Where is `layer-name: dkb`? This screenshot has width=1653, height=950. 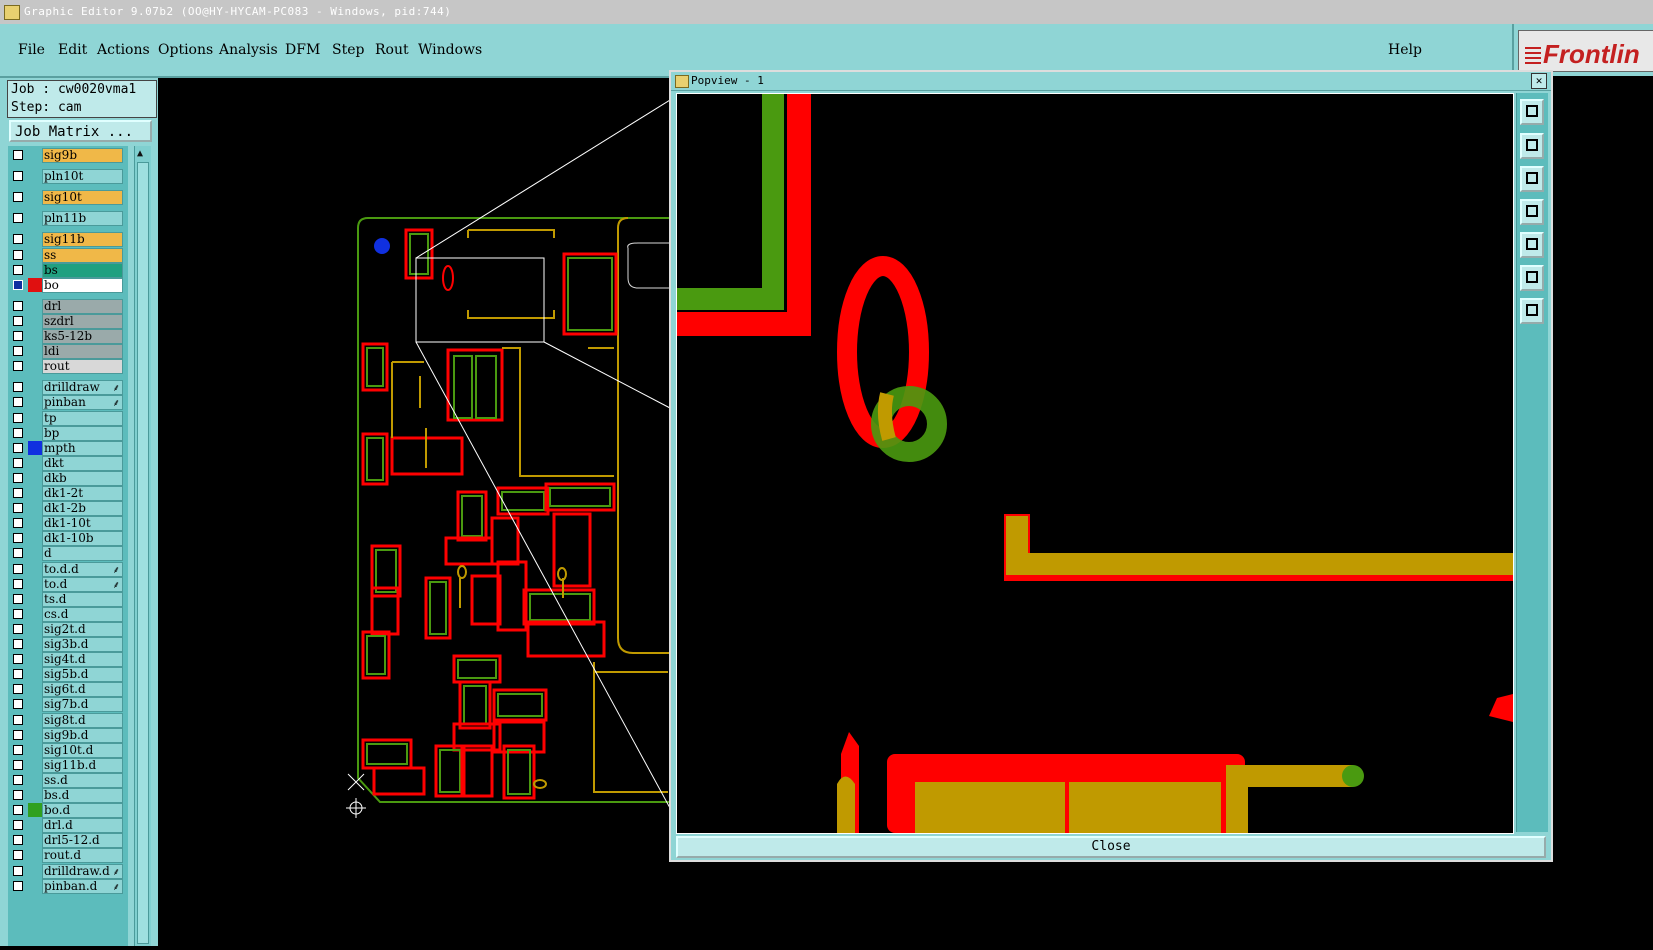
layer-name: dkb is located at coordinates (82, 478).